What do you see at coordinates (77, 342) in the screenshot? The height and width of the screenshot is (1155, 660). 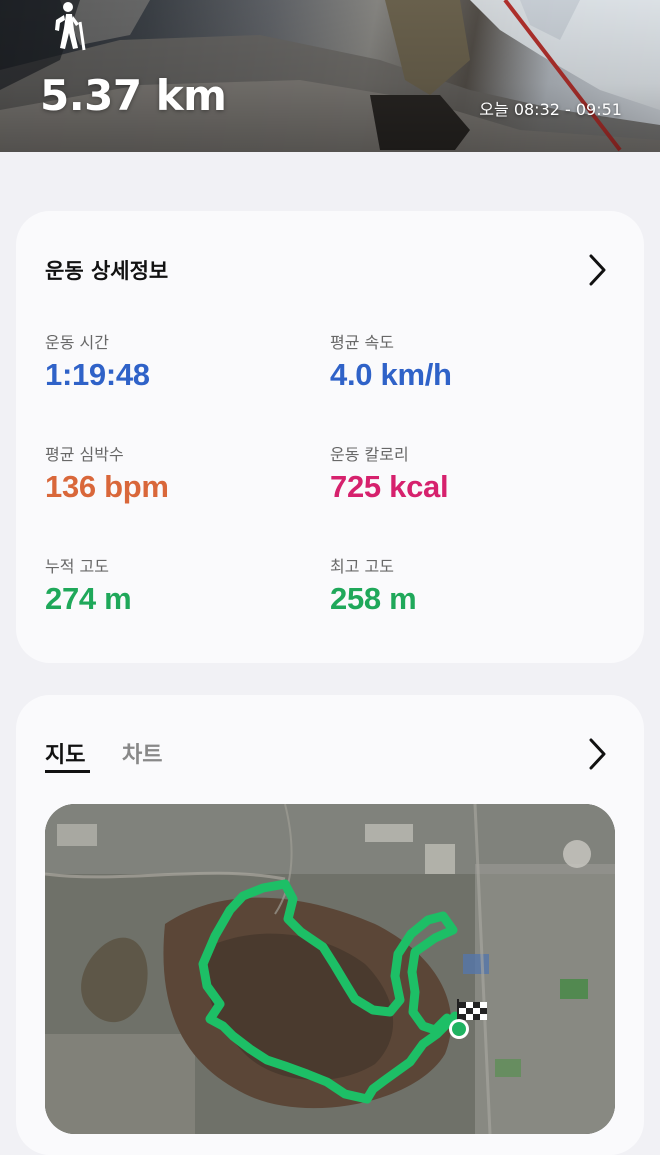 I see `stat-label-duration: 운동 시간` at bounding box center [77, 342].